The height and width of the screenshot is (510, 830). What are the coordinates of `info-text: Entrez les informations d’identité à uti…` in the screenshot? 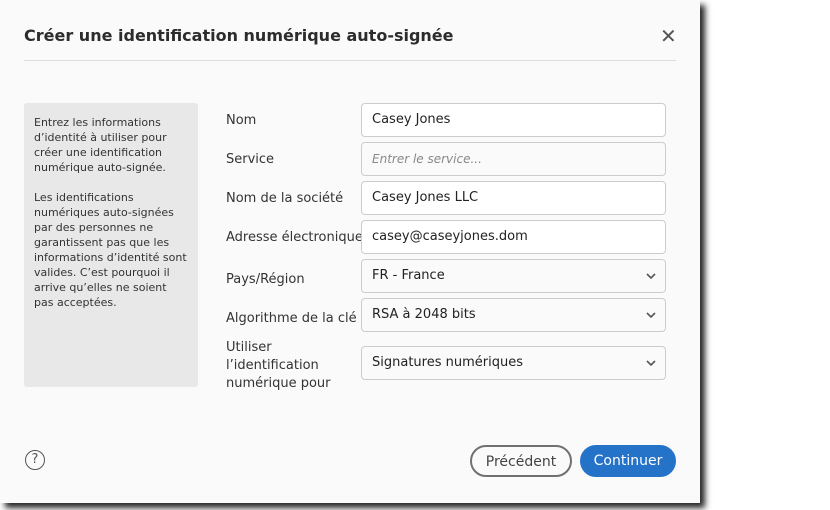 It's located at (100, 145).